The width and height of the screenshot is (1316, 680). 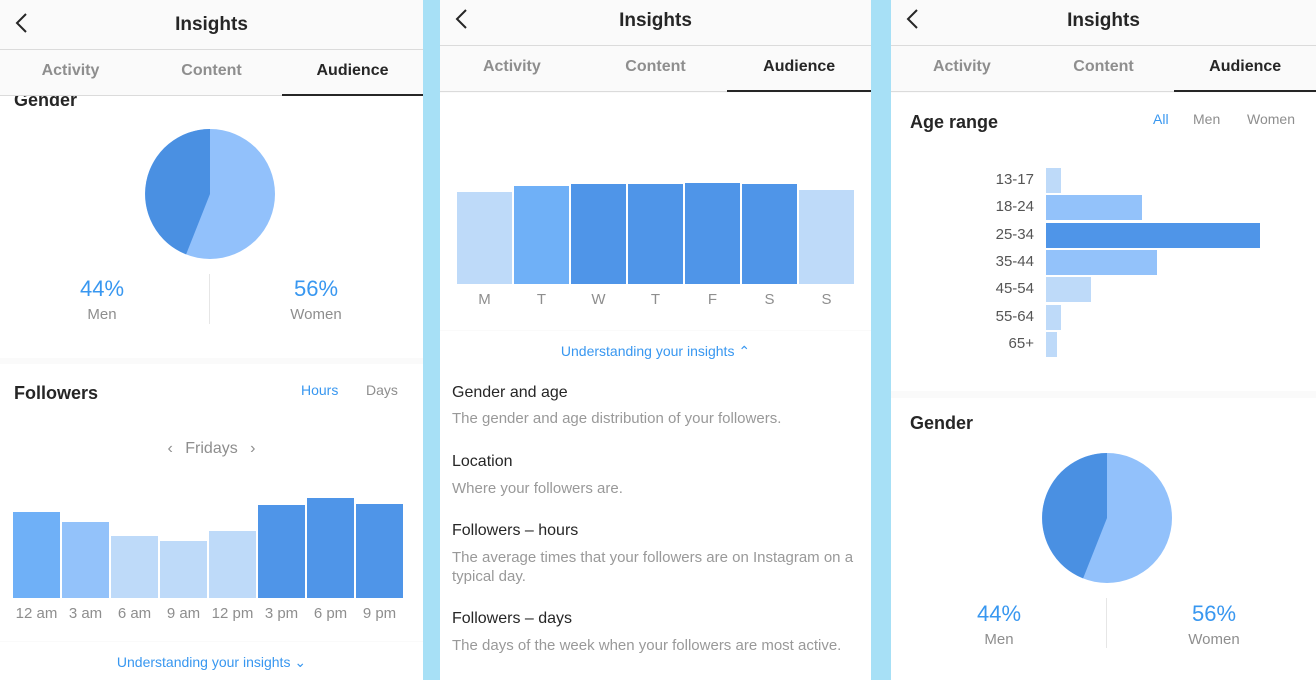 I want to click on understanding-footer: Understanding your insights ⌄, so click(x=211, y=661).